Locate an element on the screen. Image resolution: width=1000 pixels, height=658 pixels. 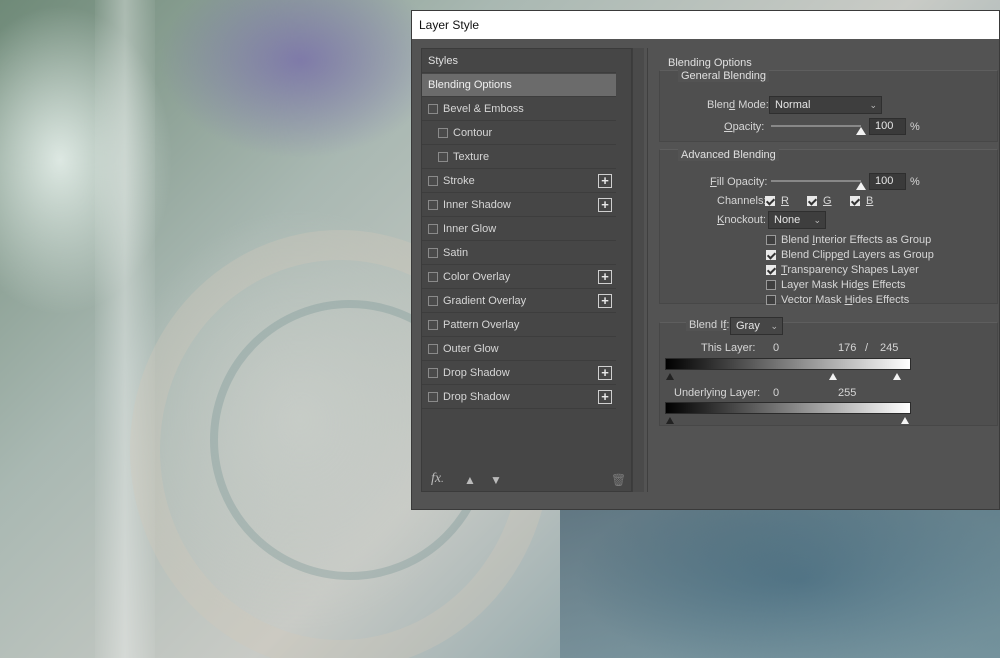
dialog-titlebar: Layer Style is located at coordinates (705, 25).